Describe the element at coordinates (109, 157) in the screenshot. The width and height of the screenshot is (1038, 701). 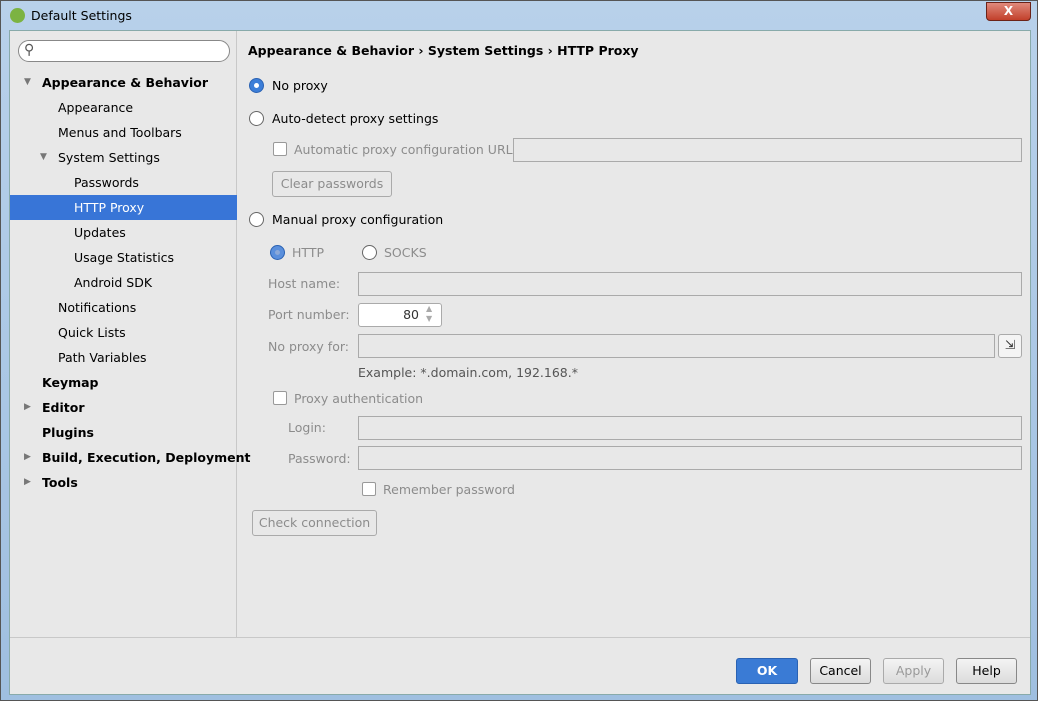
I see `sidebar-item-label: System Settings` at that location.